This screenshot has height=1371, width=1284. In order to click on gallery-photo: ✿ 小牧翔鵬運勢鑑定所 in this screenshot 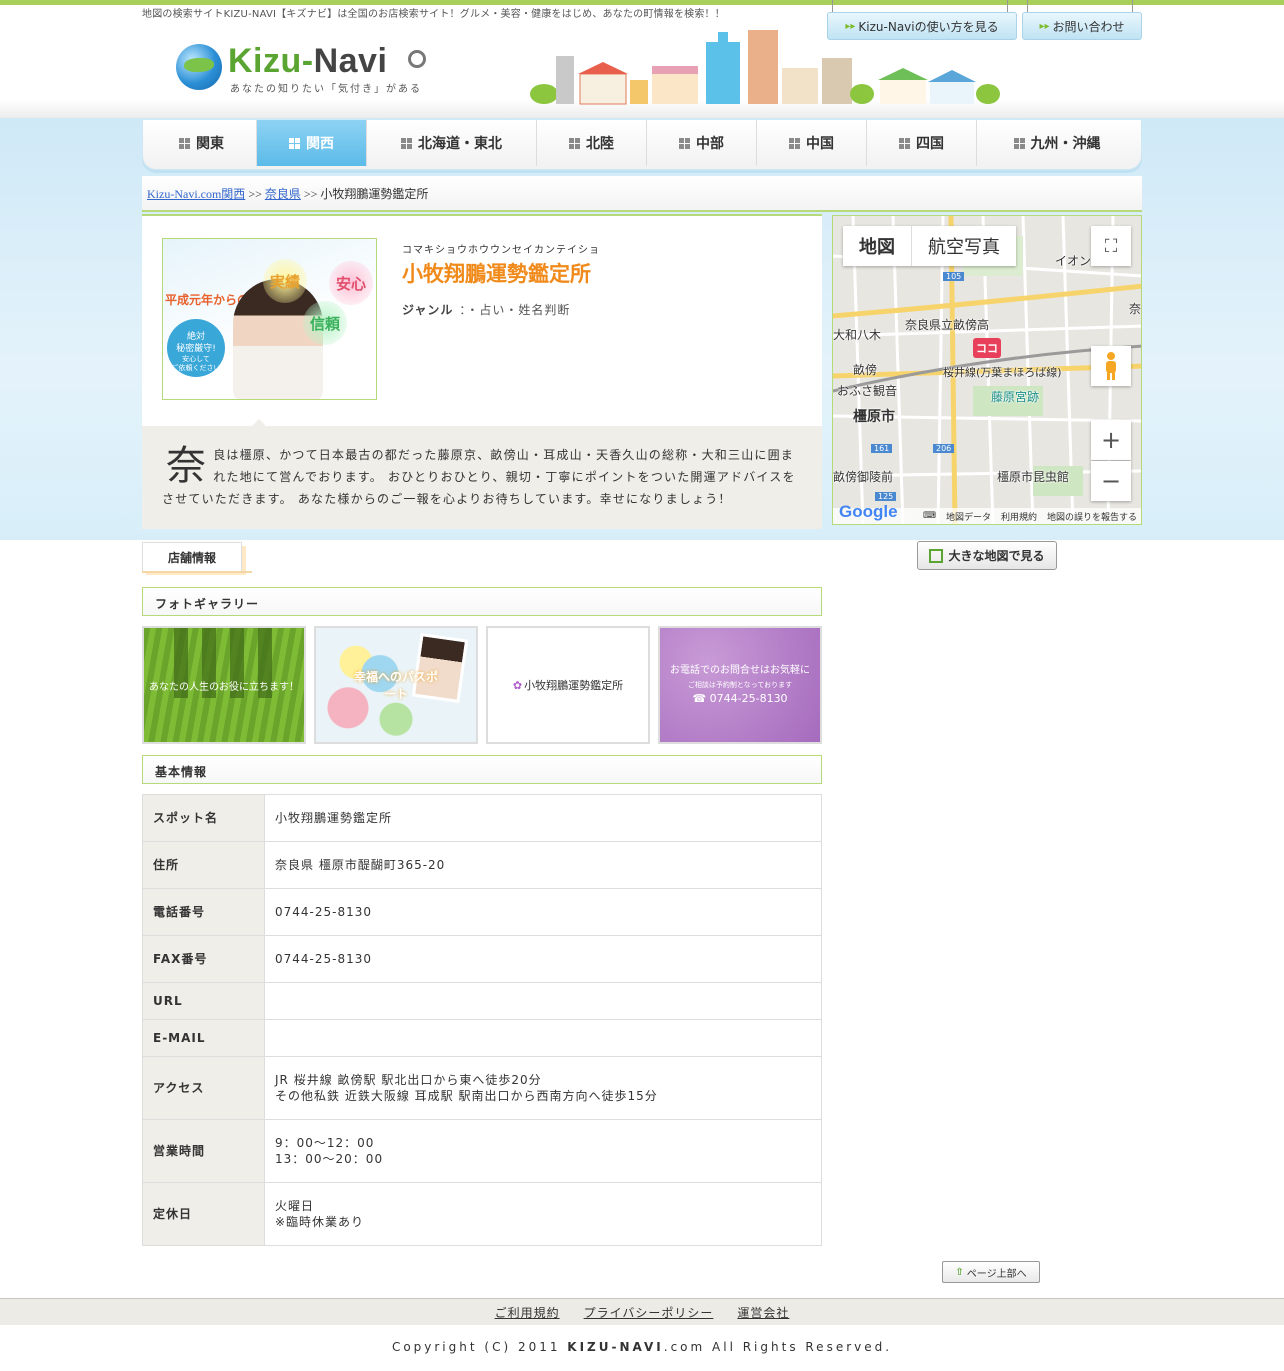, I will do `click(568, 685)`.